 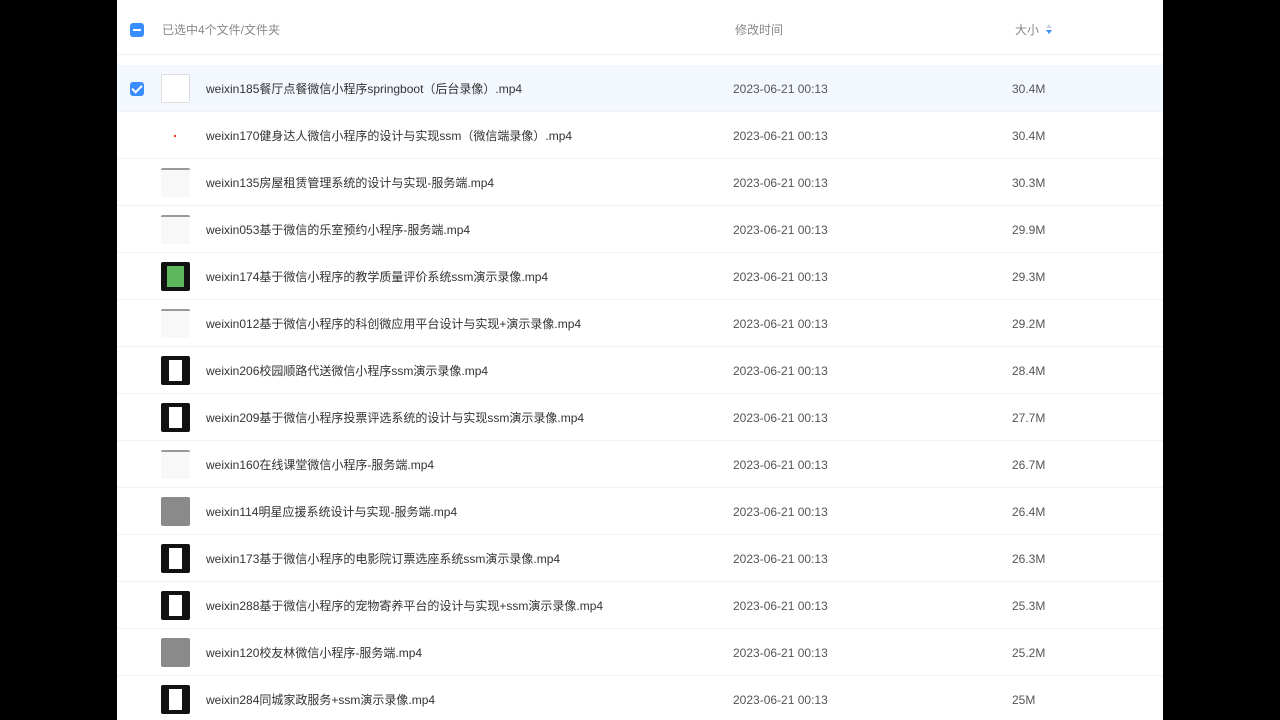 What do you see at coordinates (395, 418) in the screenshot?
I see `file-name: weixin209基于微信小程序投票评选系统的设计与实现ssm演示录像.mp4` at bounding box center [395, 418].